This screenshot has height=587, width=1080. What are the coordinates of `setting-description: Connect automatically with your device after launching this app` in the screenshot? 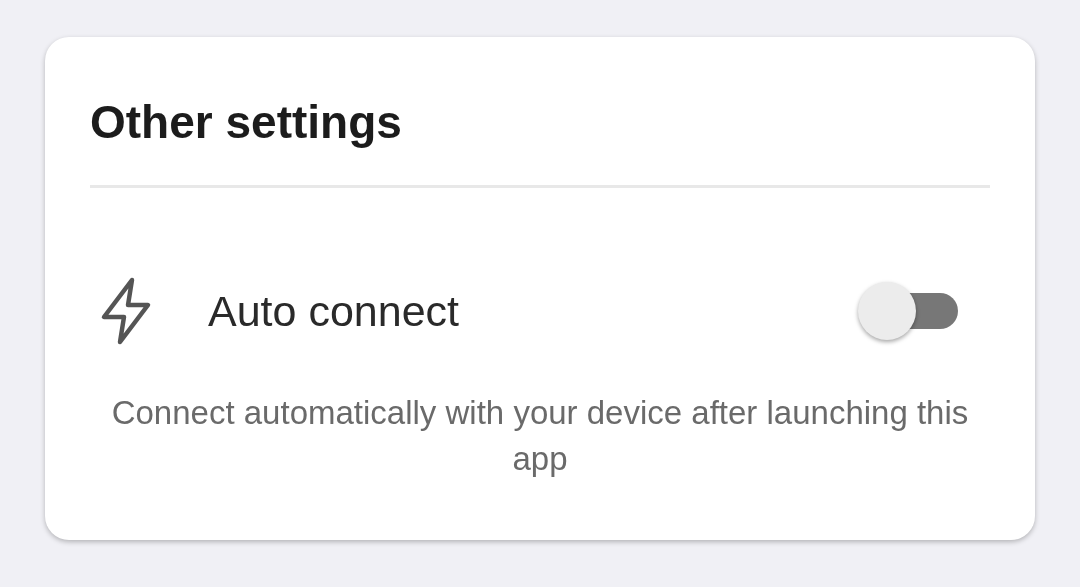 It's located at (540, 436).